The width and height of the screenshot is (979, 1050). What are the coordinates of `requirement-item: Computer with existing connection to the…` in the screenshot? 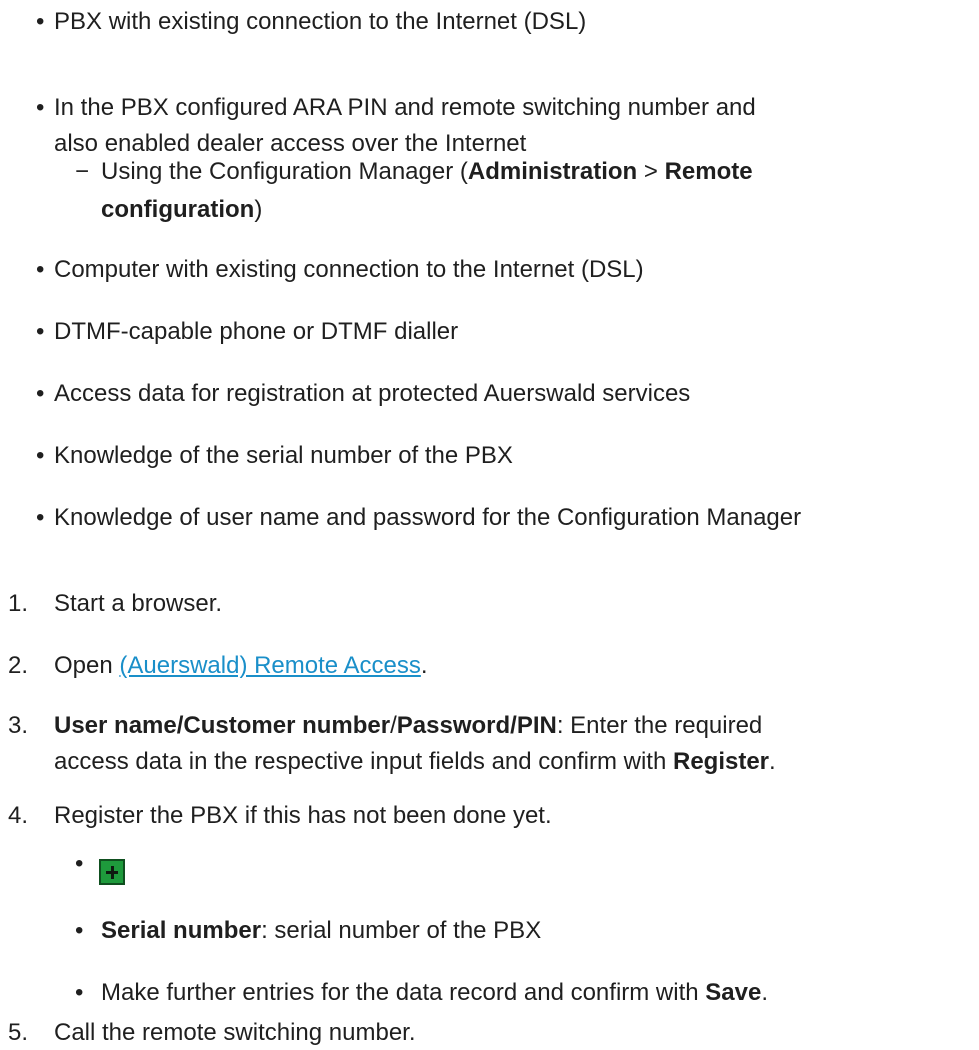 It's located at (349, 269).